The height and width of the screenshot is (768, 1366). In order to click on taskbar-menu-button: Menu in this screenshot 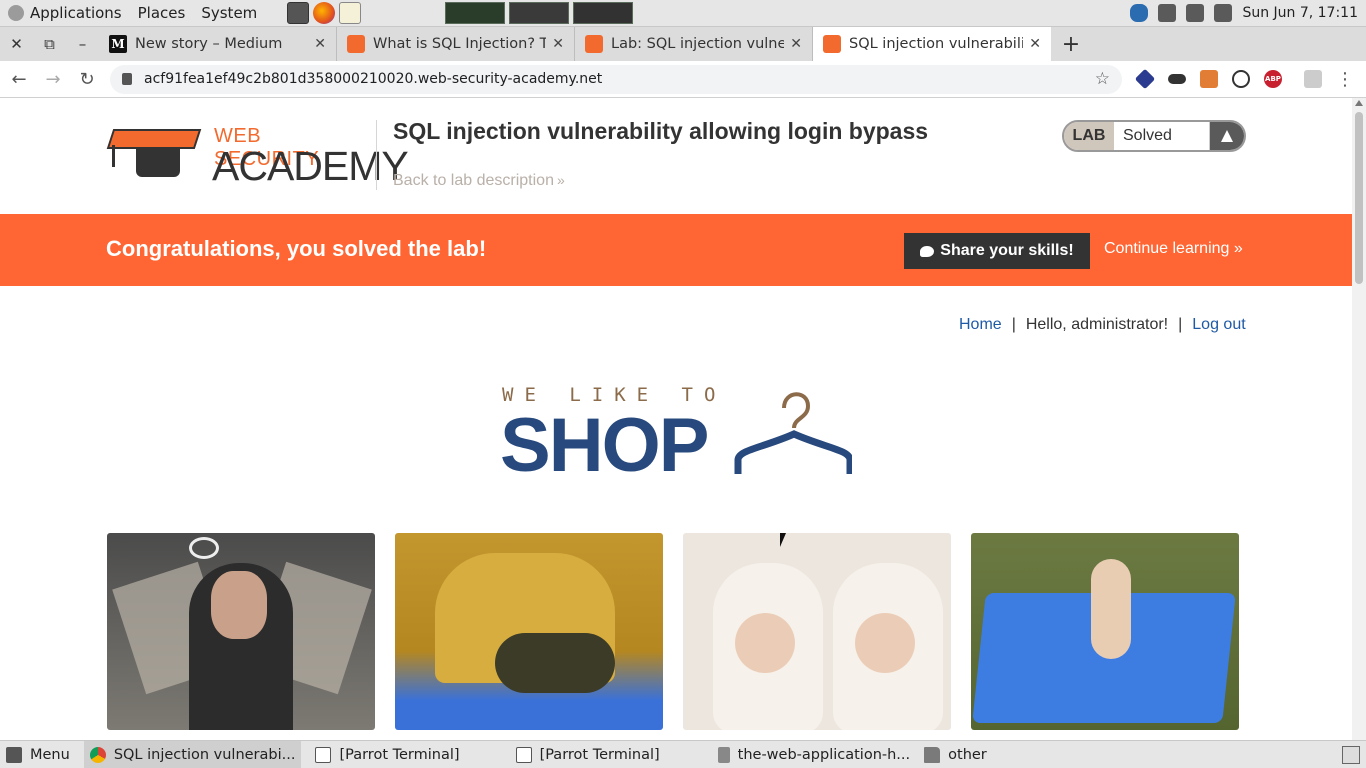, I will do `click(35, 754)`.